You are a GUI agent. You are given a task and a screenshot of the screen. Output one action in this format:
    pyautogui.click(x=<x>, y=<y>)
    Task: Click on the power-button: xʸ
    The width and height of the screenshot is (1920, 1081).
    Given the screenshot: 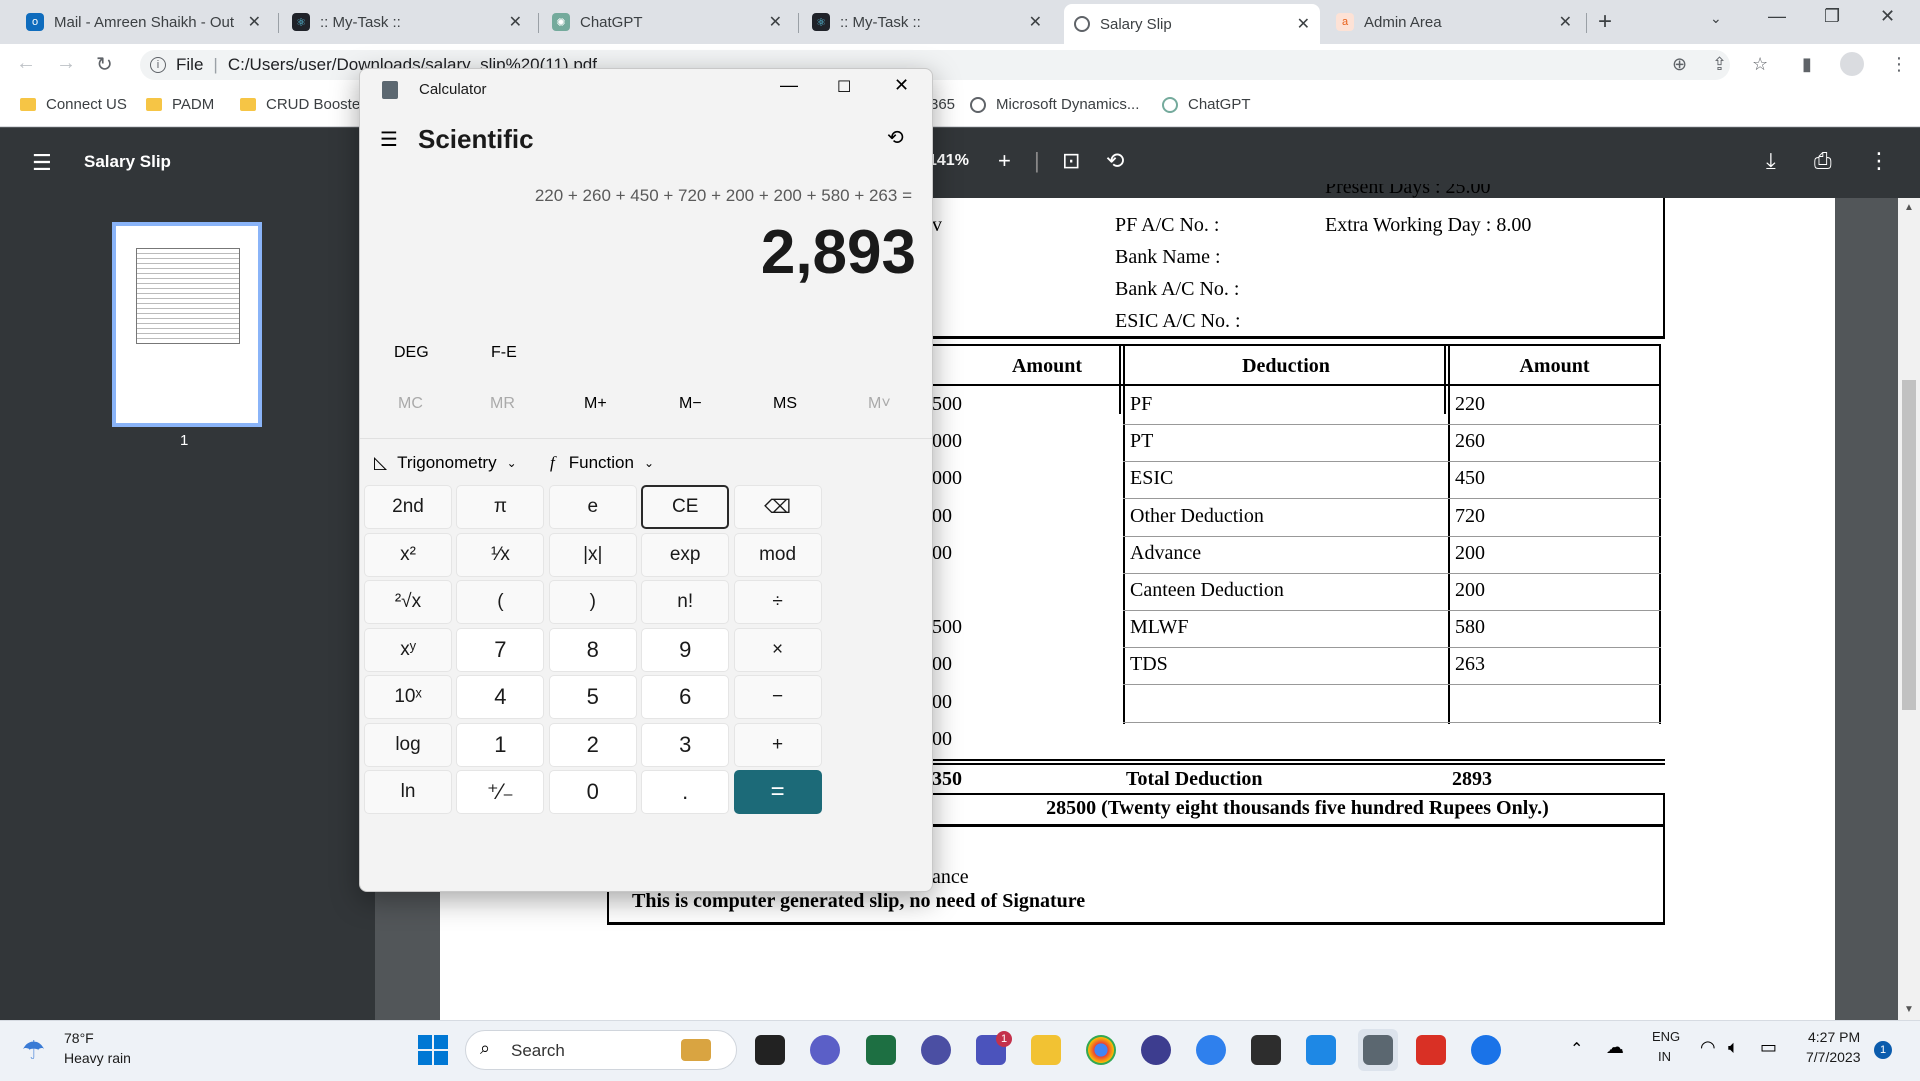 What is the action you would take?
    pyautogui.click(x=408, y=649)
    